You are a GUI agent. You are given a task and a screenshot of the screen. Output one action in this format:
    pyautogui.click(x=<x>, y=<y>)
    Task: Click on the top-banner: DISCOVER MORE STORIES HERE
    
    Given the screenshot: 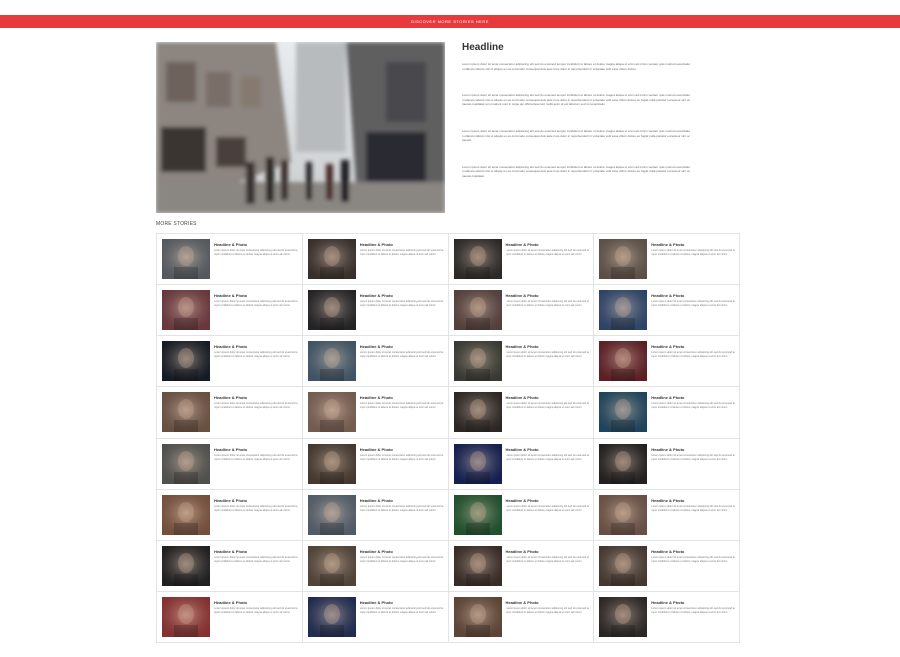 What is the action you would take?
    pyautogui.click(x=450, y=21)
    